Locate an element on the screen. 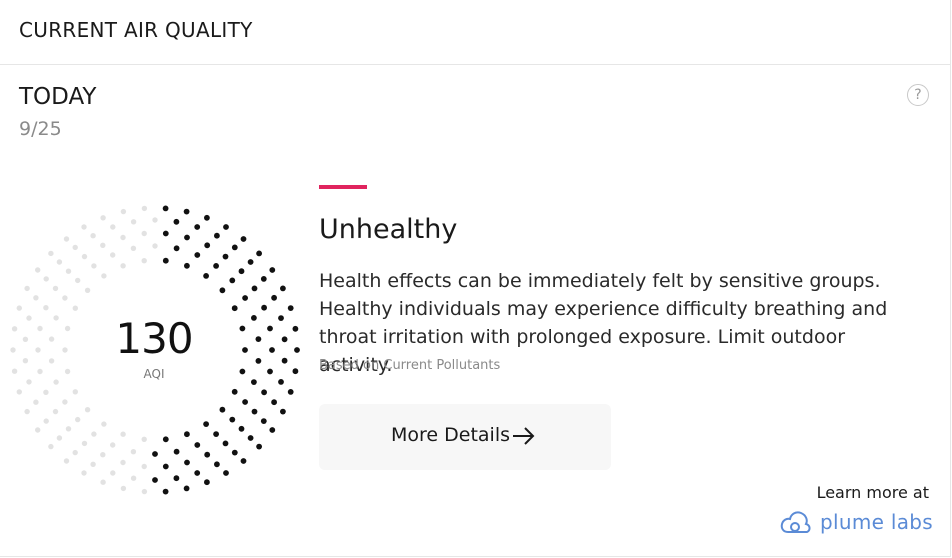 Image resolution: width=952 pixels, height=558 pixels. arrow-right-icon is located at coordinates (524, 436).